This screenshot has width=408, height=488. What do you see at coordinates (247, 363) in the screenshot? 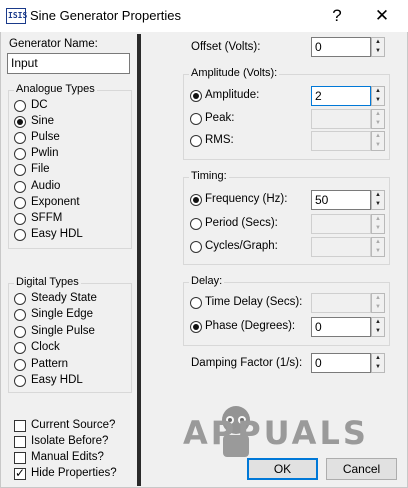
I see `damping-label: Damping Factor (1/s):` at bounding box center [247, 363].